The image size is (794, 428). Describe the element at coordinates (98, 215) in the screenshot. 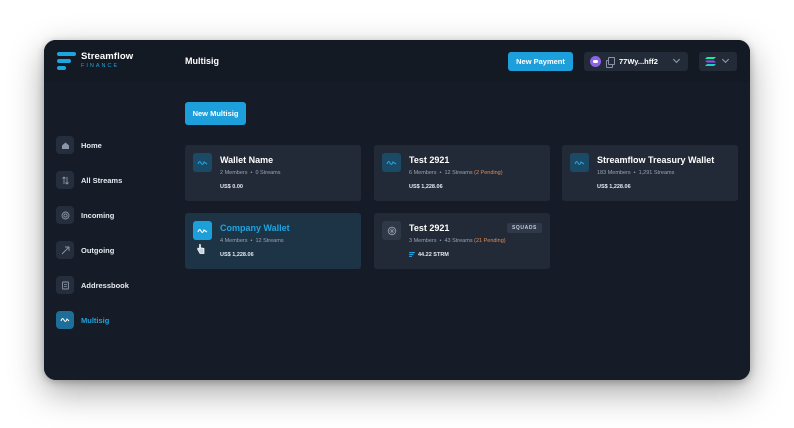

I see `sidebar-item-label: Incoming` at that location.